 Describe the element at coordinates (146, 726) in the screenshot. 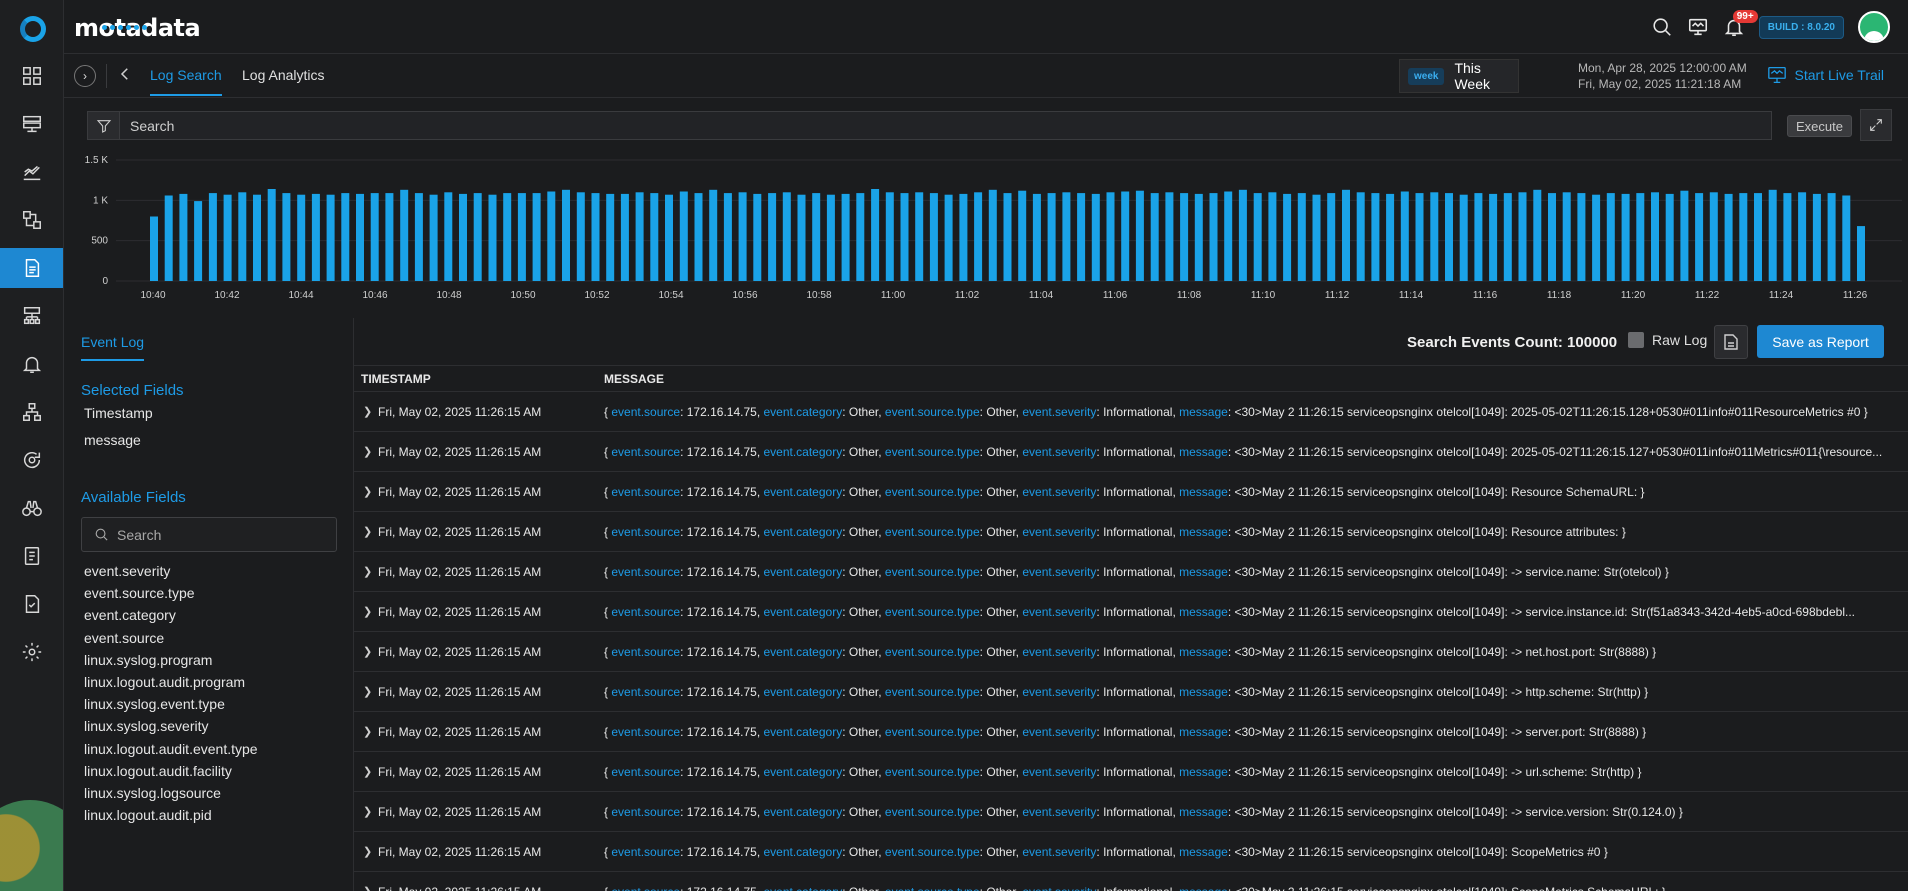

I see `available-field-item: linux.syslog.severity` at that location.